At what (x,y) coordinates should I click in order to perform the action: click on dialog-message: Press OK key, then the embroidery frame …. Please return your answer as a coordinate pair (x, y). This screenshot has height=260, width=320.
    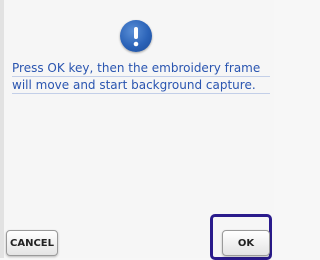
    Looking at the image, I should click on (141, 77).